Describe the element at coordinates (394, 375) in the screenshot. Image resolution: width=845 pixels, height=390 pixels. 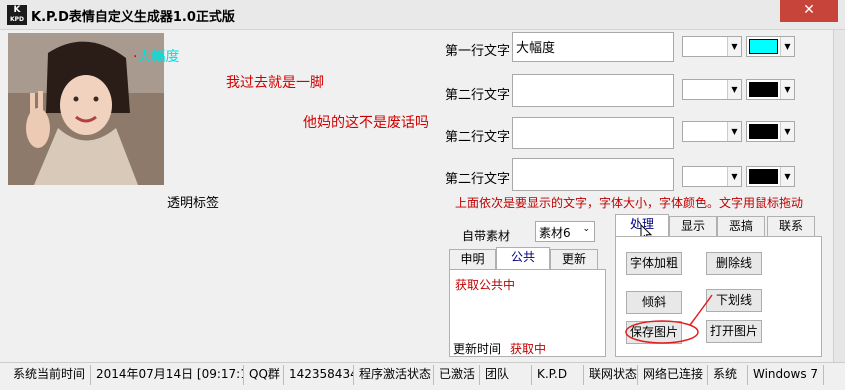
I see `status-activation-label: 程序激活状态` at that location.